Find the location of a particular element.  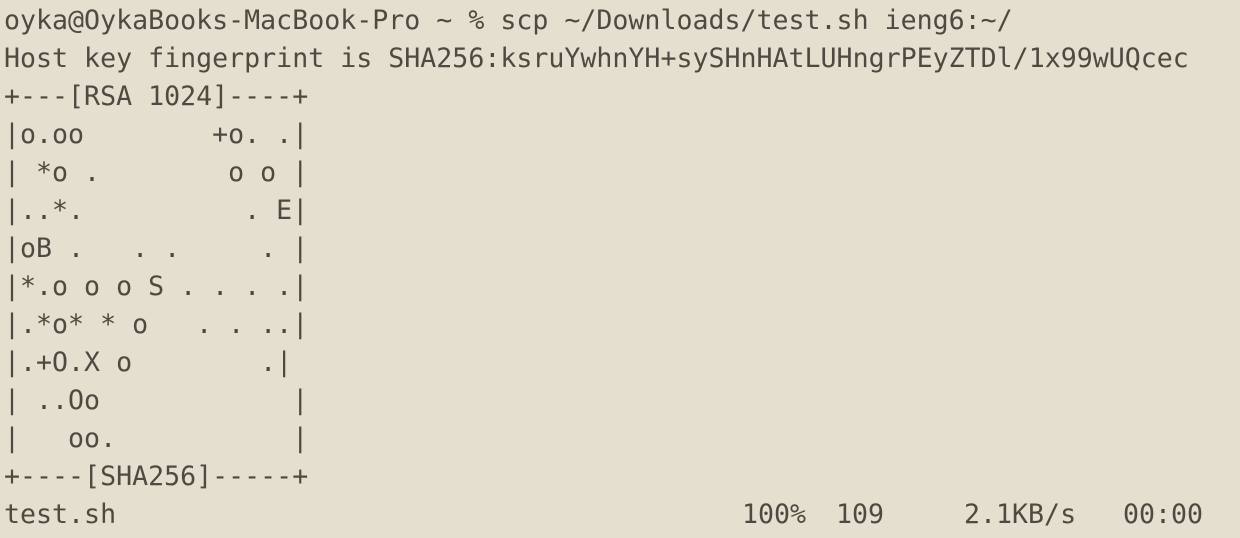

randomart-row: |*.o o o S . . . .| is located at coordinates (156, 286).